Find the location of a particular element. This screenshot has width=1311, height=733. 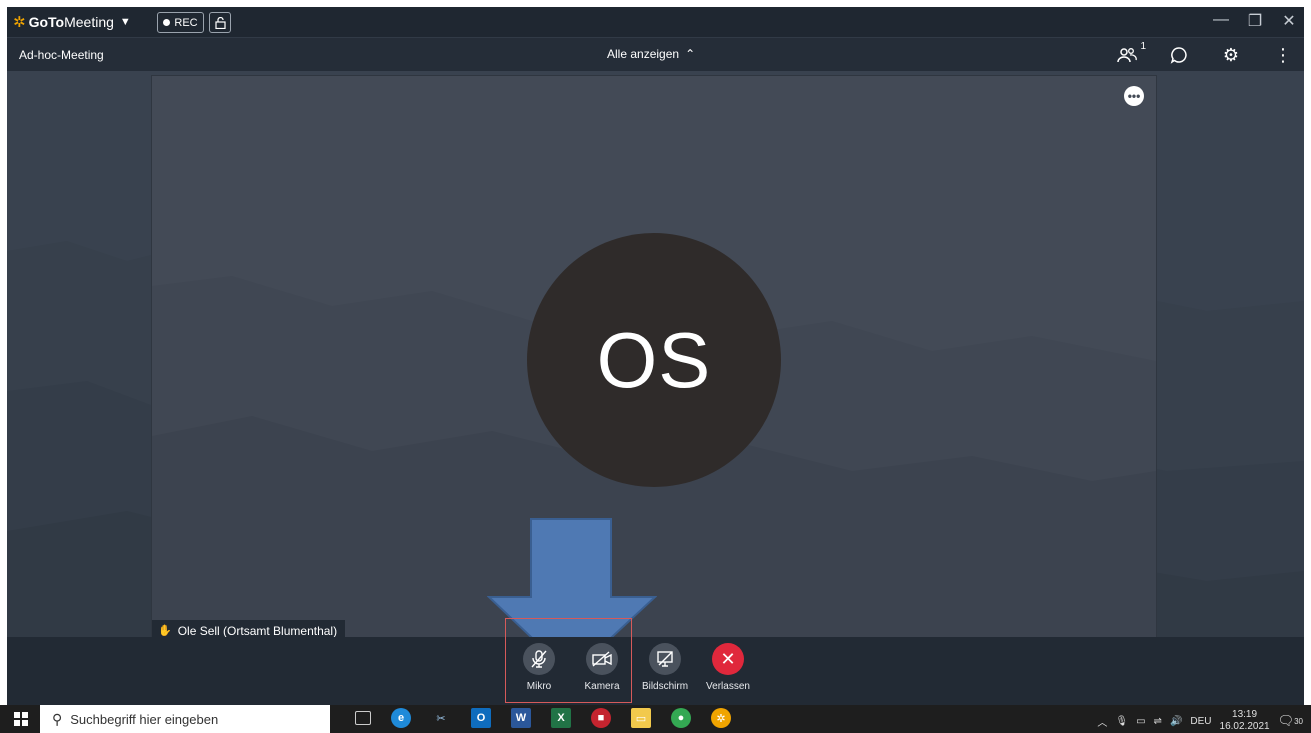

brand-goto: GoTo is located at coordinates (46, 22).